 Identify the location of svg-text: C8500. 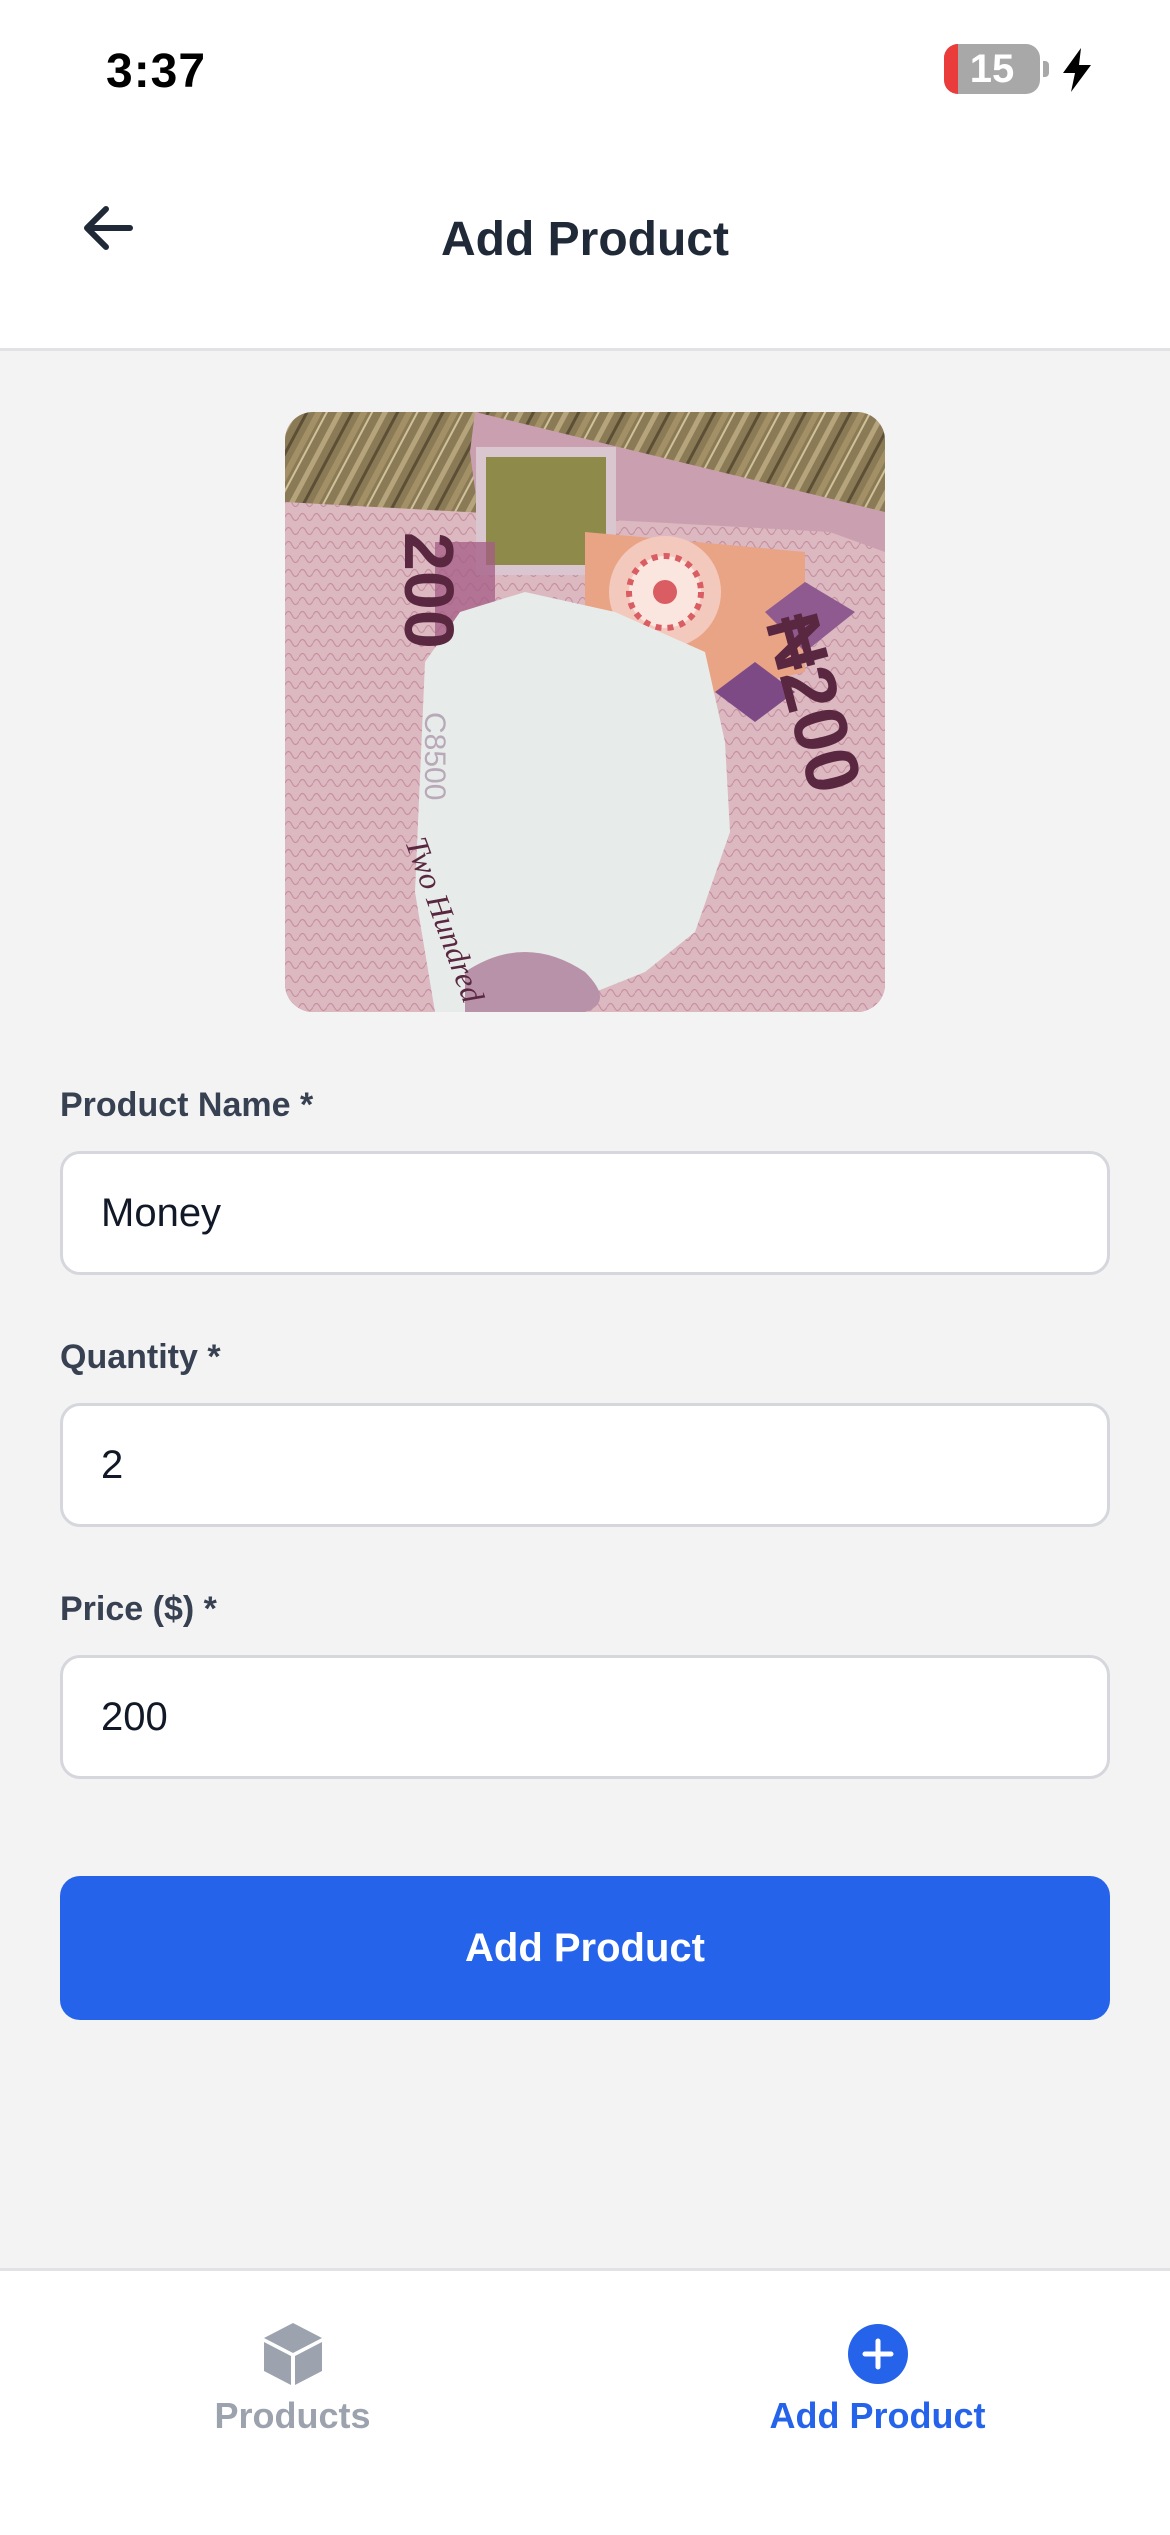
(434, 756).